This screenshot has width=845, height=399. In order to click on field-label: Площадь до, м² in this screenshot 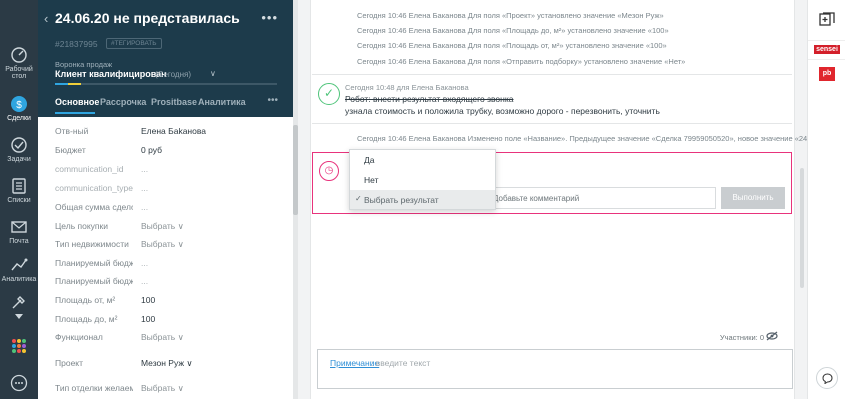, I will do `click(86, 319)`.